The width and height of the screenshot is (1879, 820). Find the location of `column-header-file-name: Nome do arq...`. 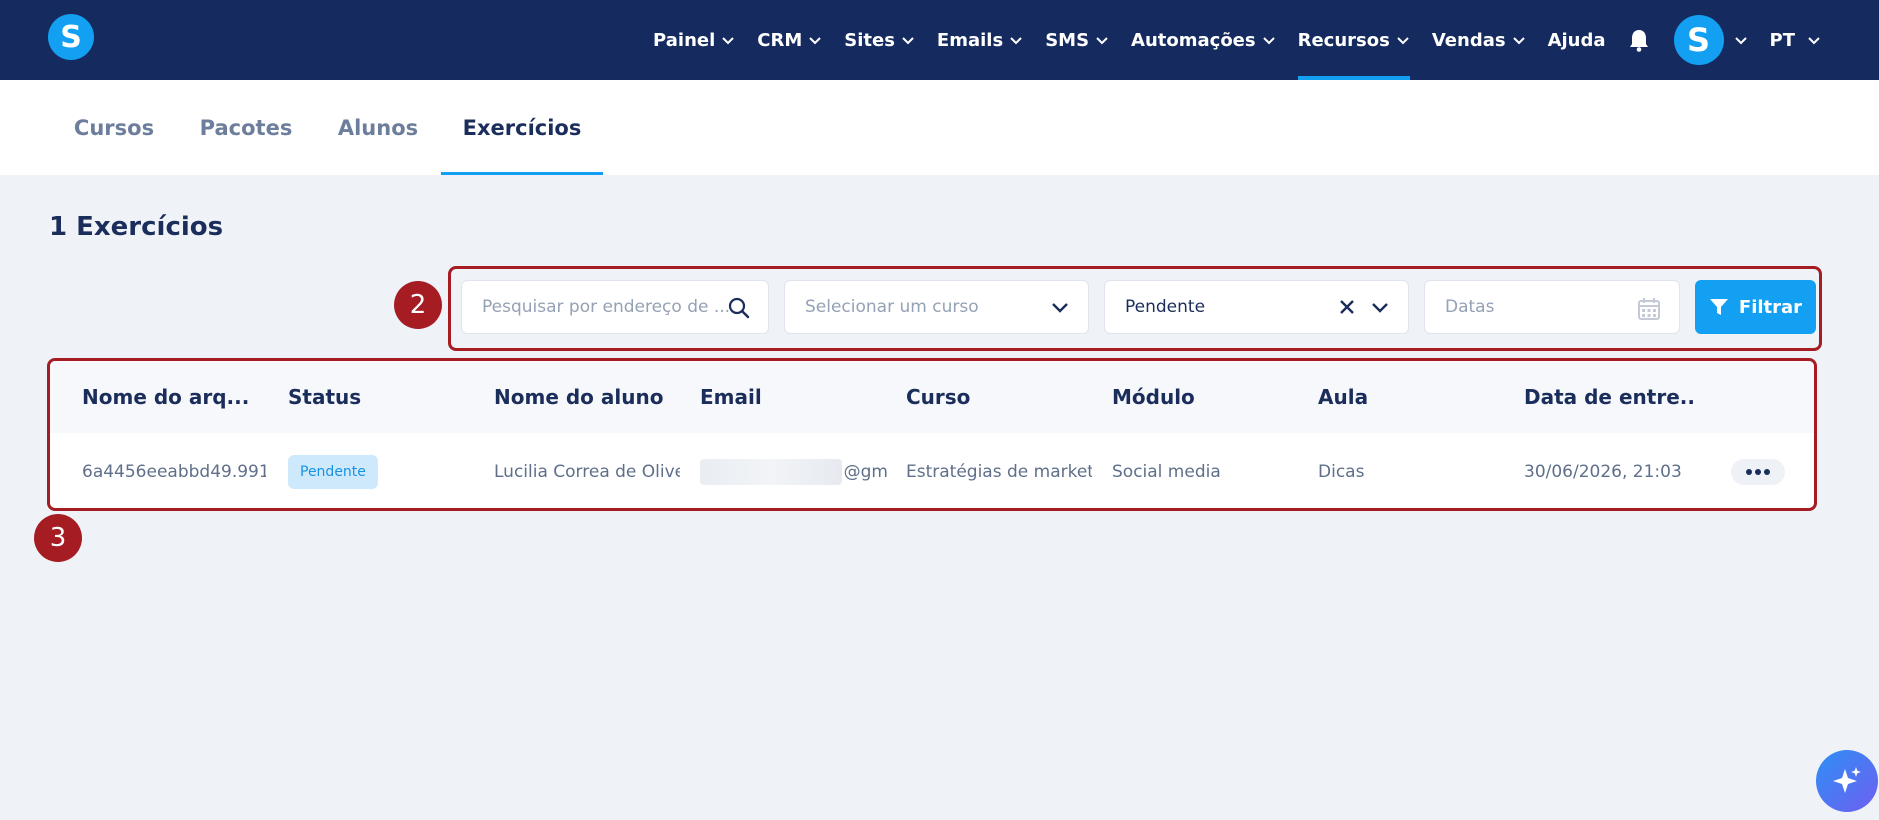

column-header-file-name: Nome do arq... is located at coordinates (177, 397).